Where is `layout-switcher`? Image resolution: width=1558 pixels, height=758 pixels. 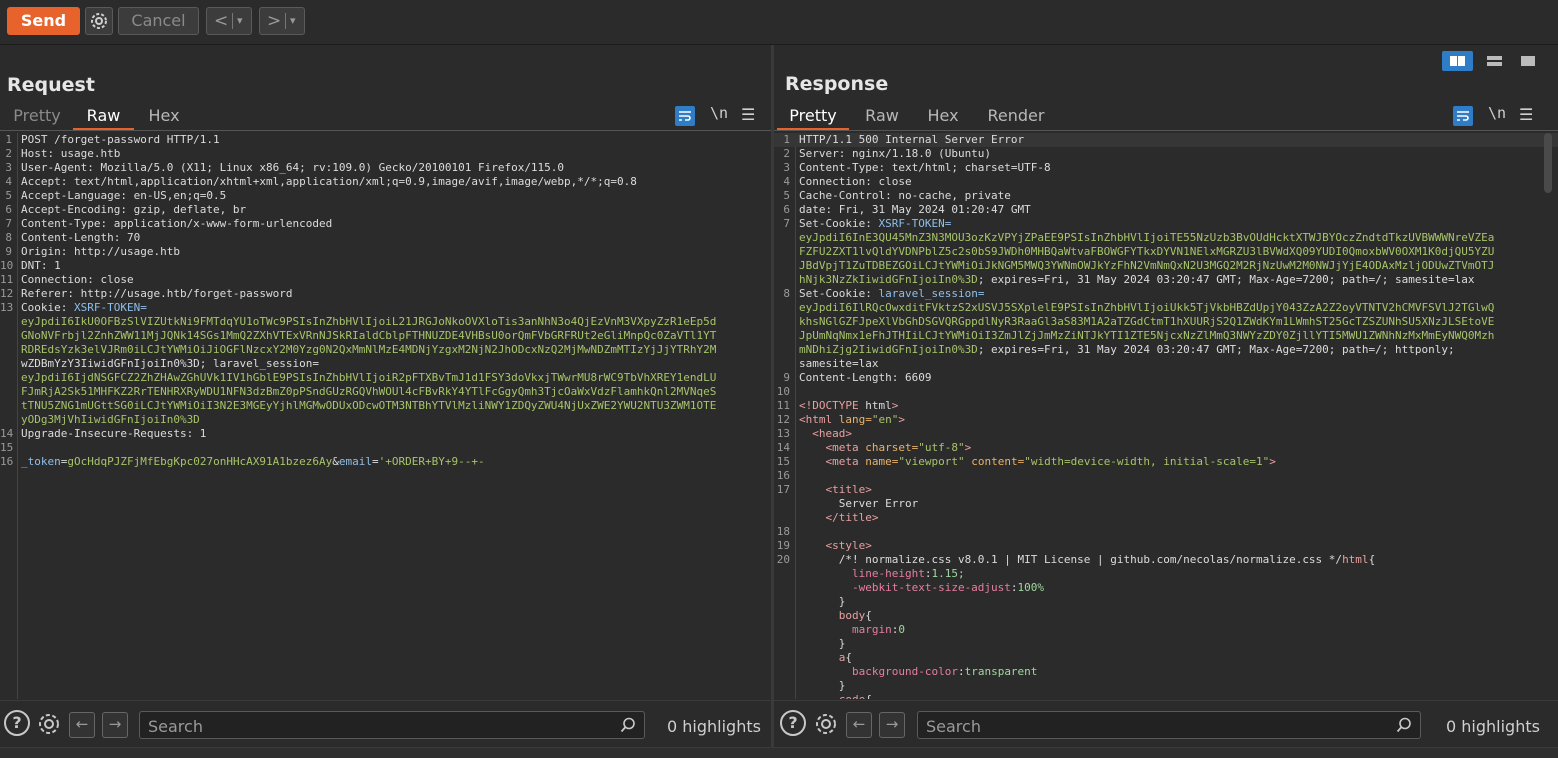 layout-switcher is located at coordinates (1495, 61).